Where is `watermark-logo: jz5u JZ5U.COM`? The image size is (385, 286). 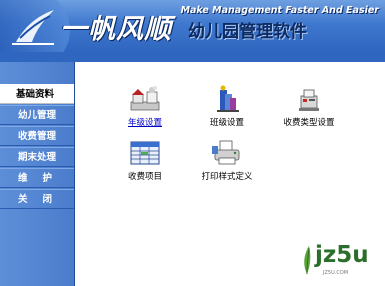 watermark-logo: jz5u JZ5U.COM is located at coordinates (338, 260).